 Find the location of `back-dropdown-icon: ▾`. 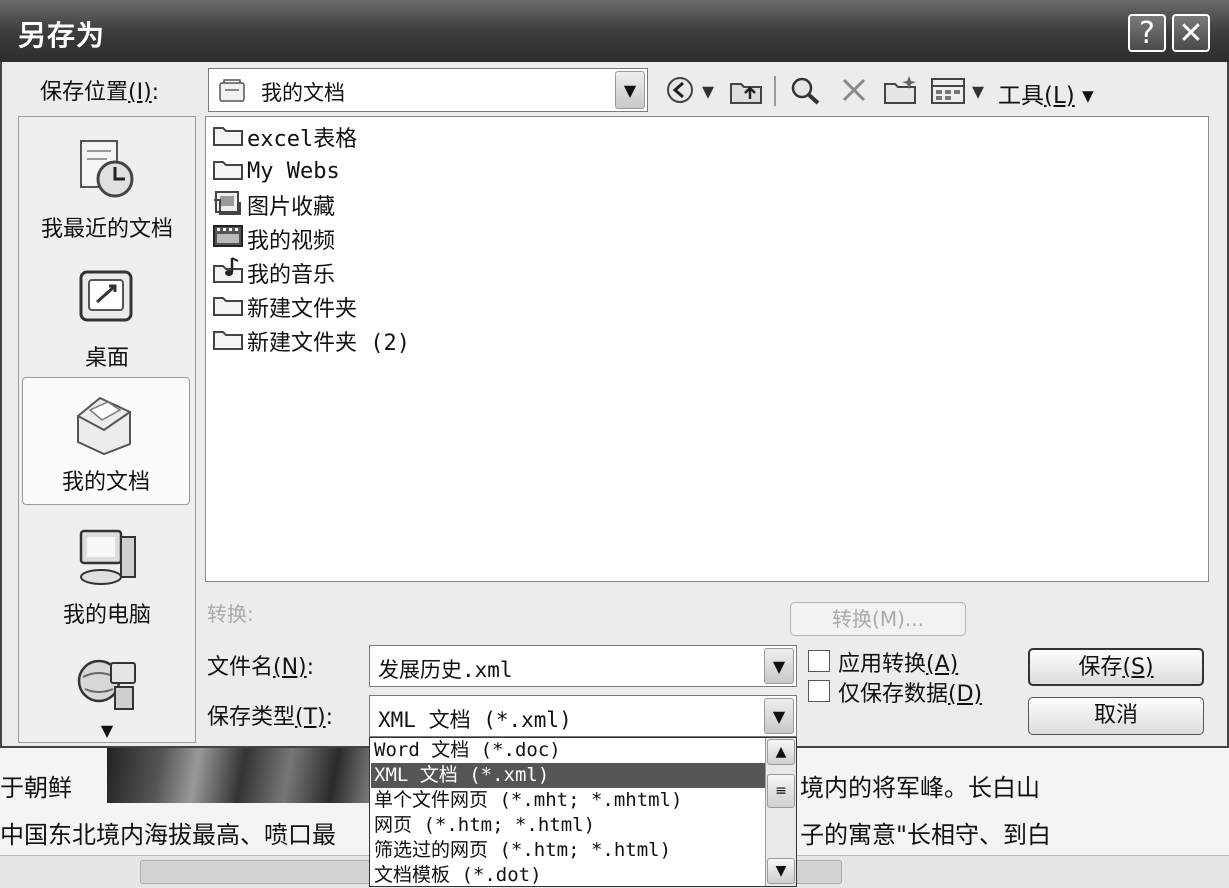

back-dropdown-icon: ▾ is located at coordinates (708, 91).